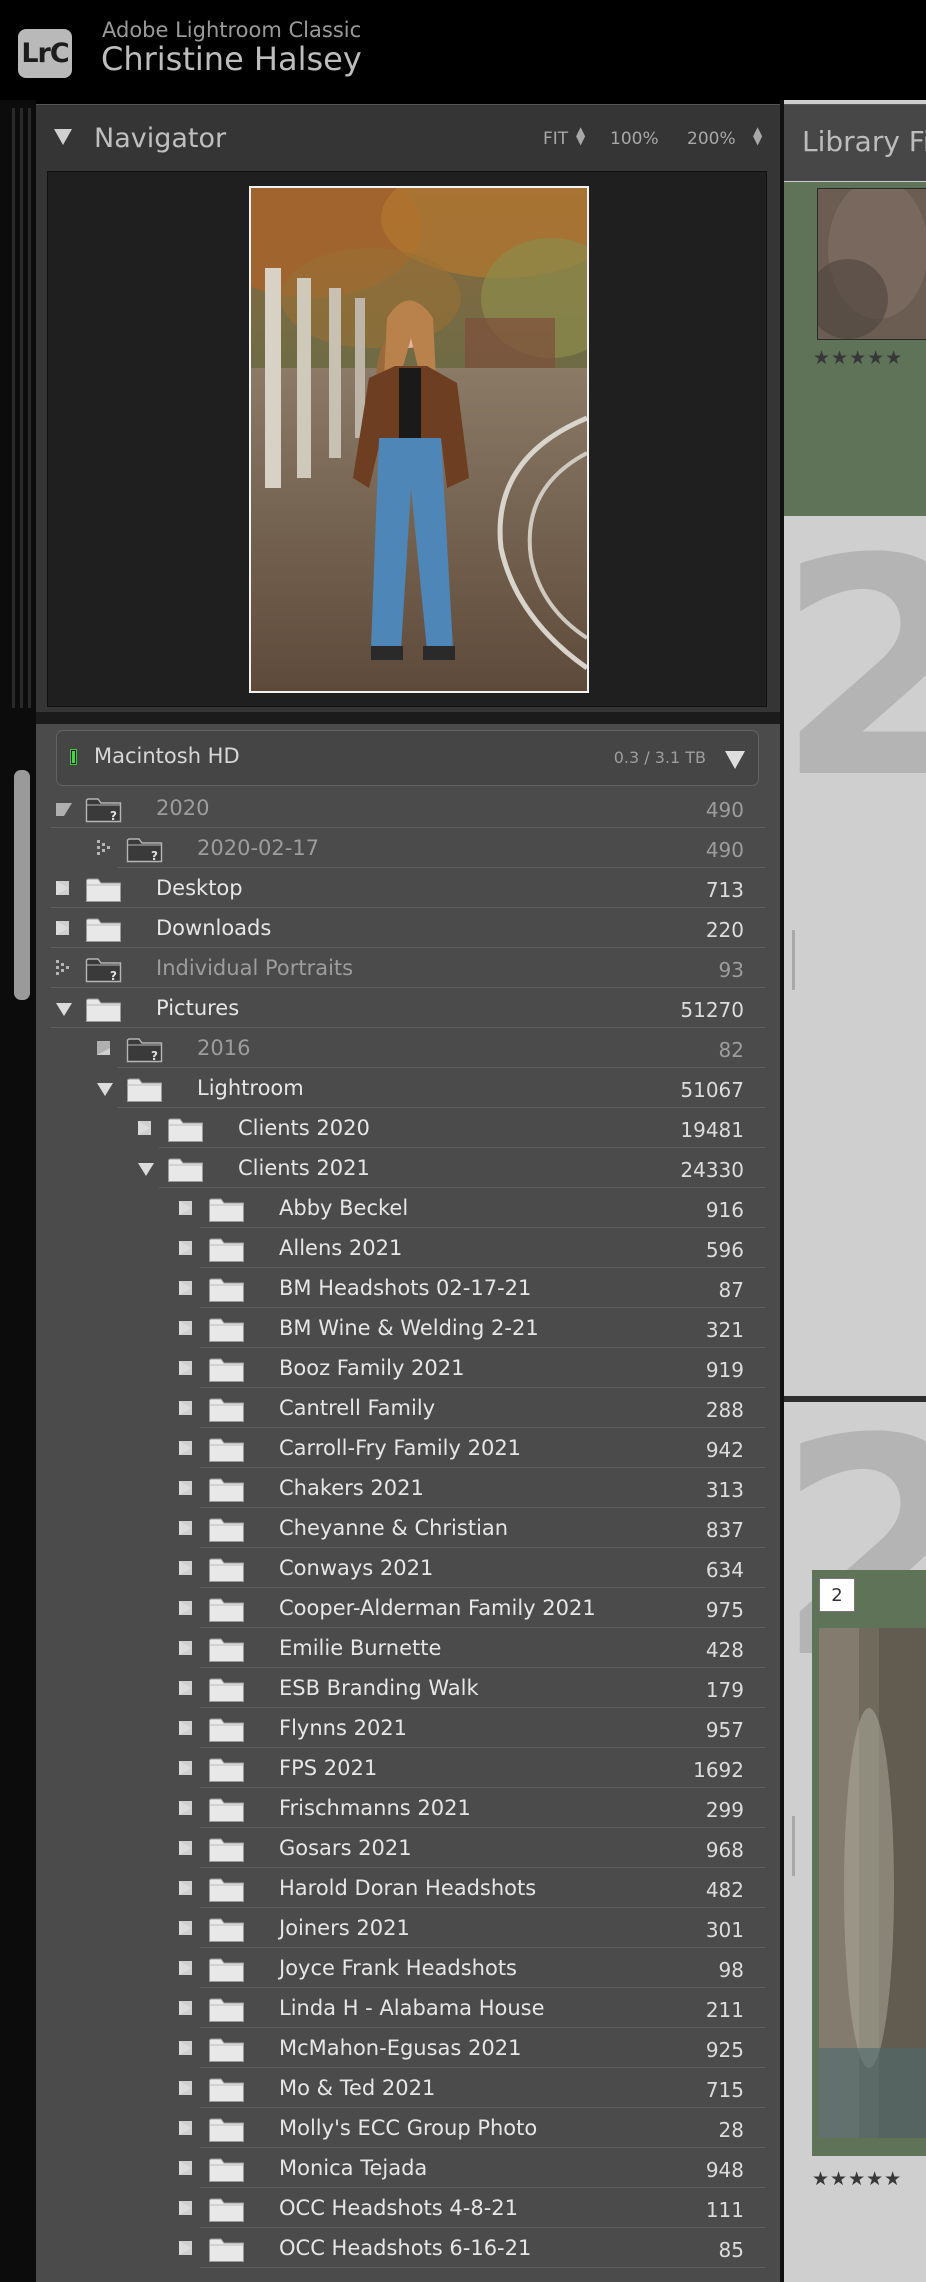  What do you see at coordinates (408, 1768) in the screenshot?
I see `folder-row: FPS 2021 1692` at bounding box center [408, 1768].